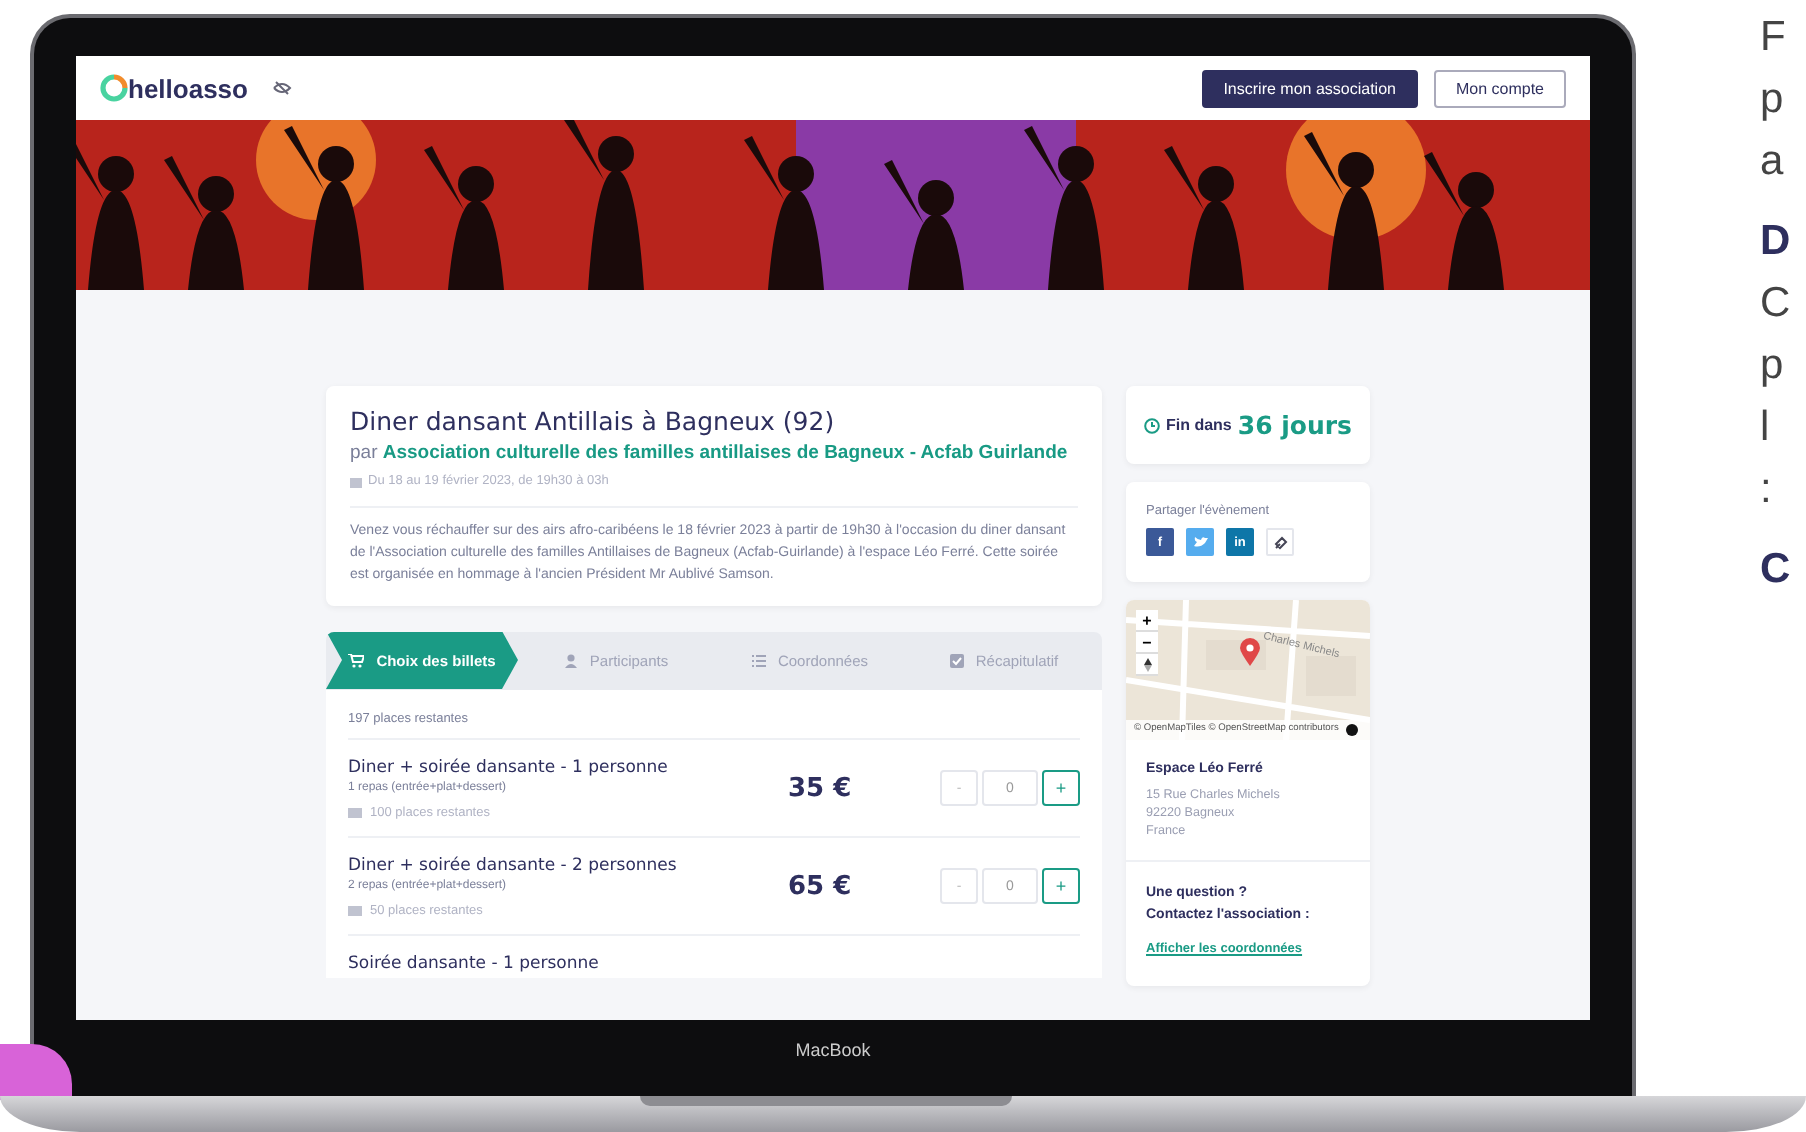  I want to click on countdown-value: 36 jours, so click(1294, 425).